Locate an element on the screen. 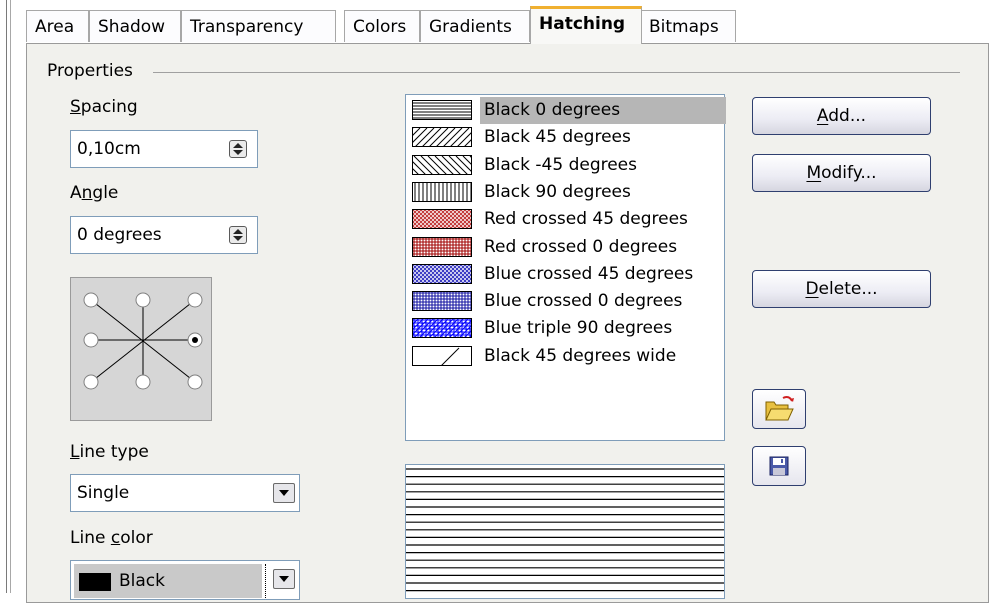 This screenshot has height=603, width=989. save-hatches-button is located at coordinates (779, 466).